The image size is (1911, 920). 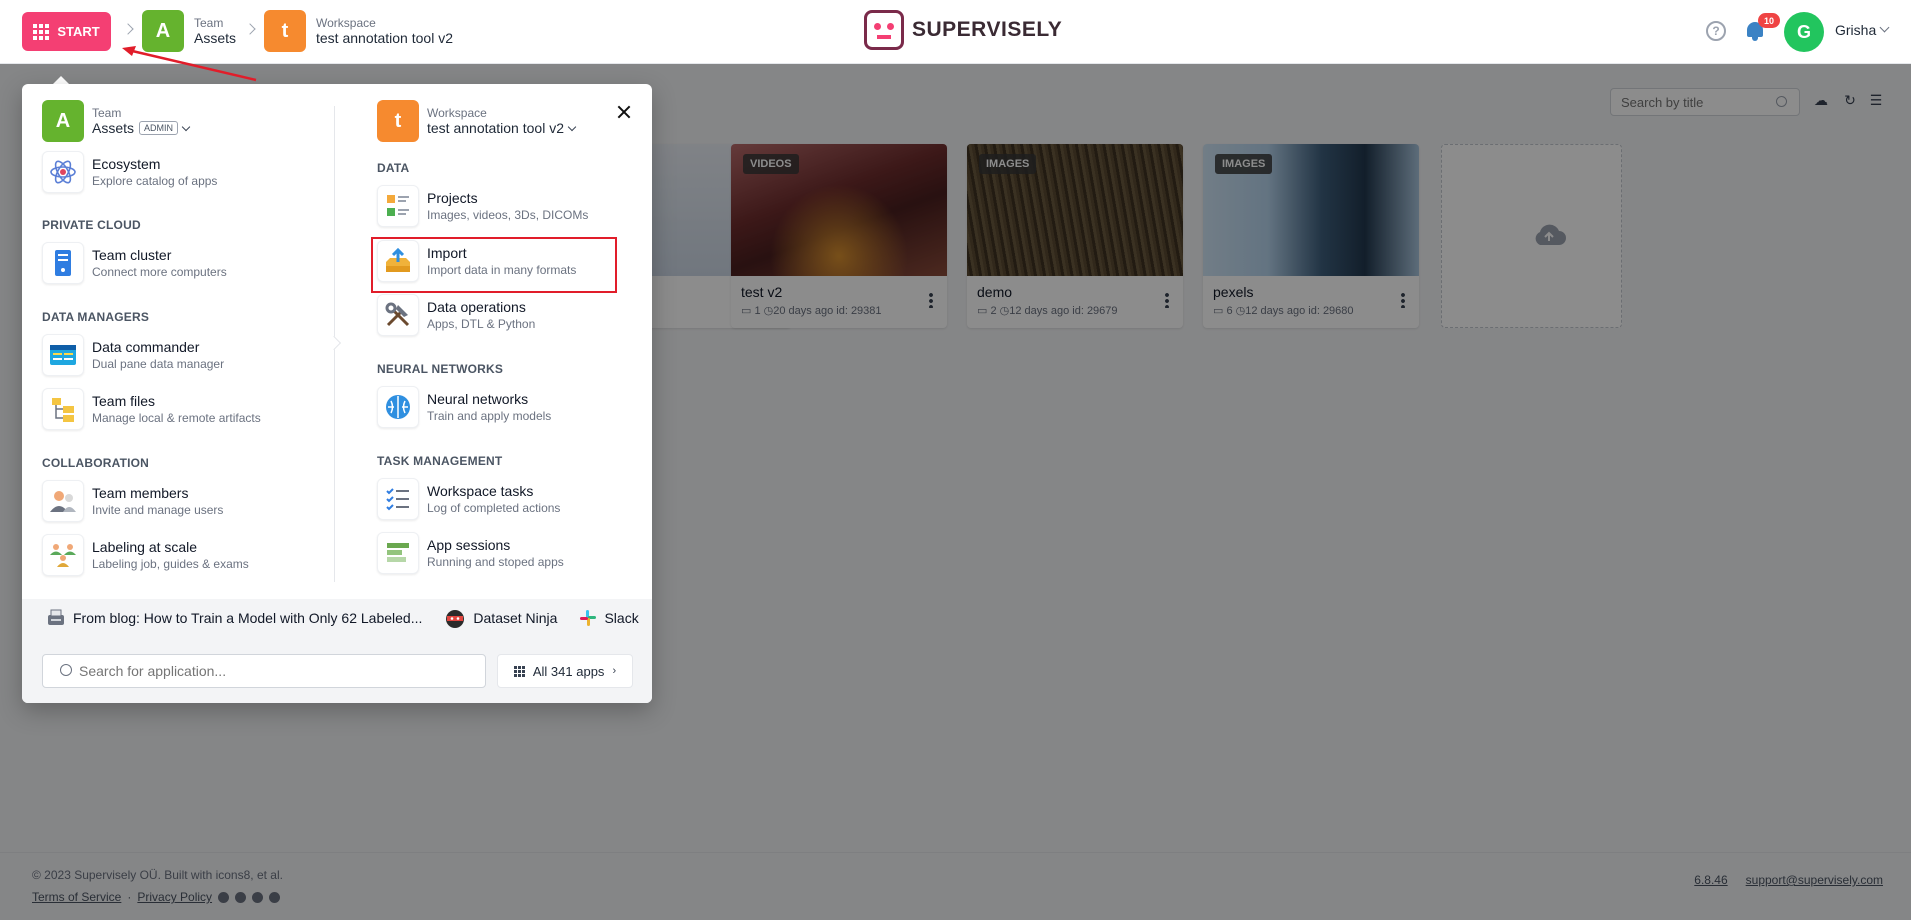 I want to click on menu-item-team-members: Team members Invite and manage users, so click(x=132, y=501).